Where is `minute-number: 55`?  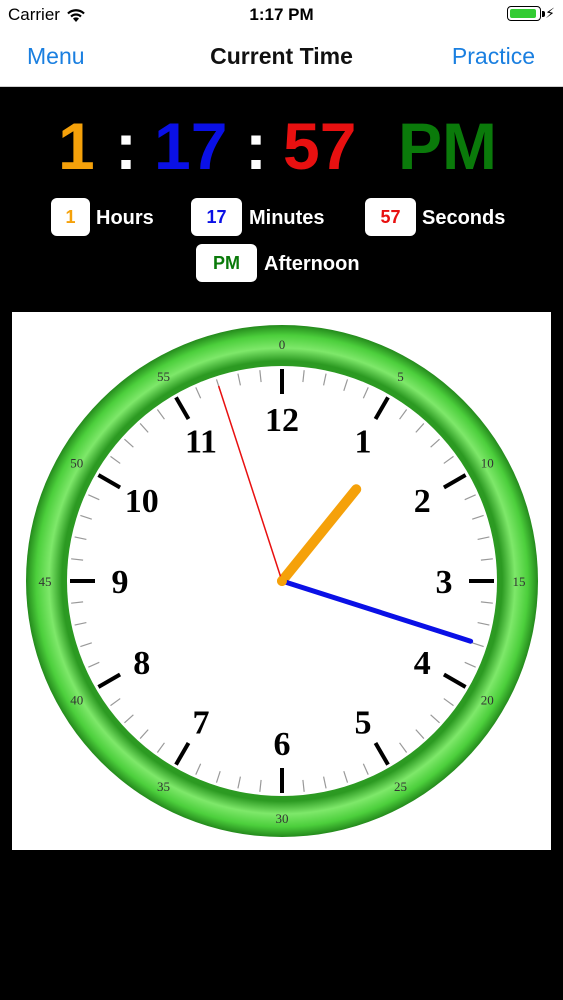 minute-number: 55 is located at coordinates (163, 376).